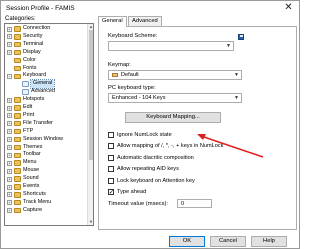  I want to click on option-label: Automatic diacritic composition, so click(155, 158).